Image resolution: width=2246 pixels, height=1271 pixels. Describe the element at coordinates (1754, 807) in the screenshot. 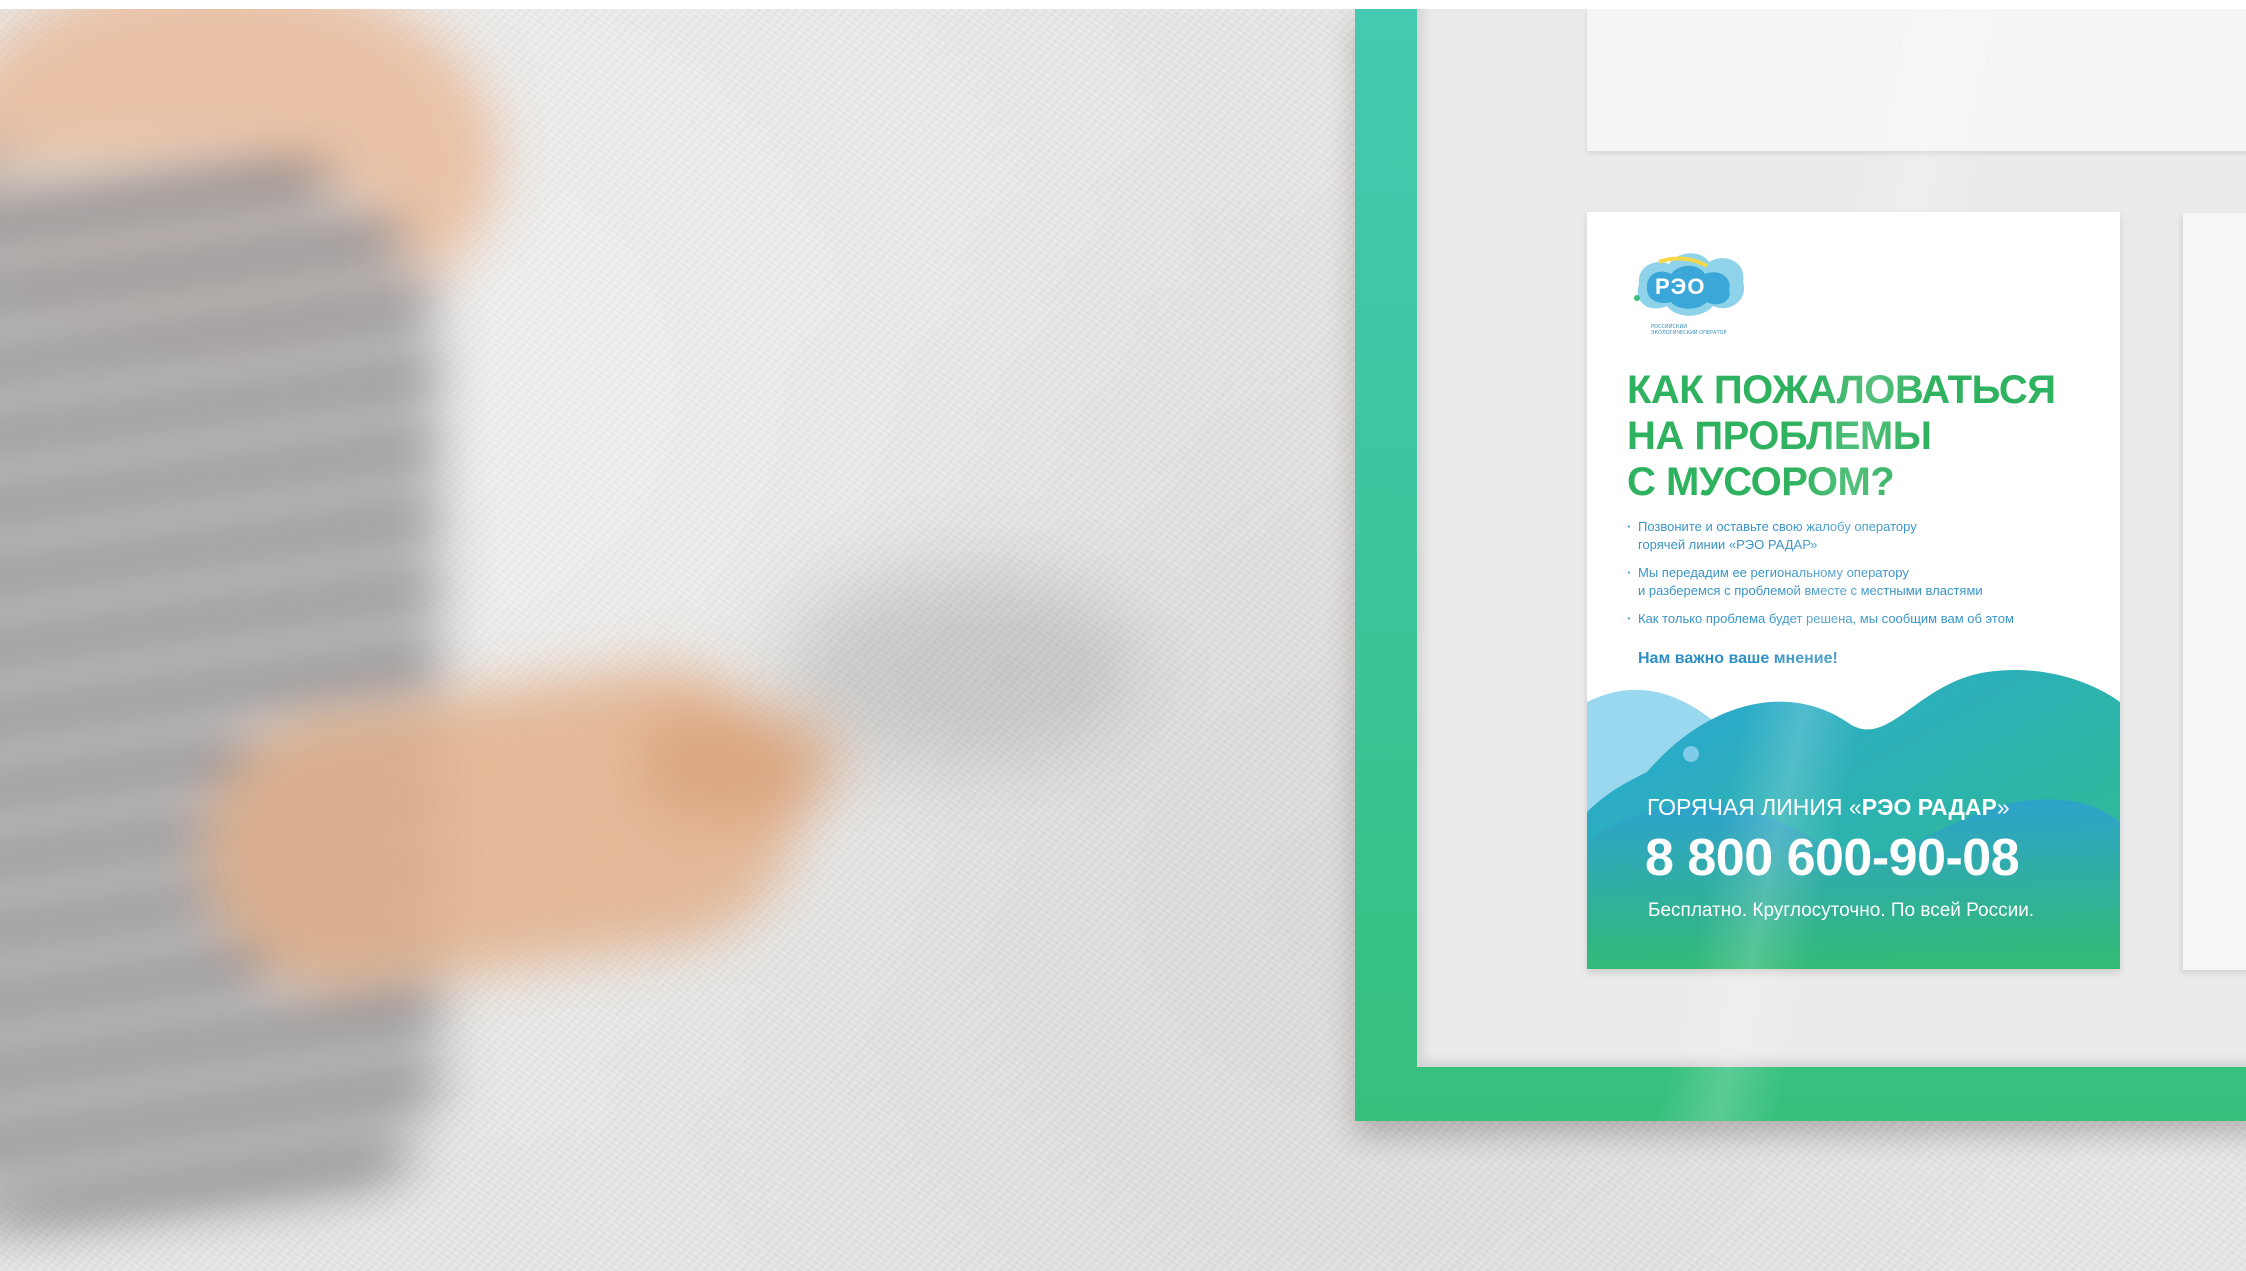

I see `hotline-label-prefix: ГОРЯЧАЯ ЛИНИЯ «` at that location.